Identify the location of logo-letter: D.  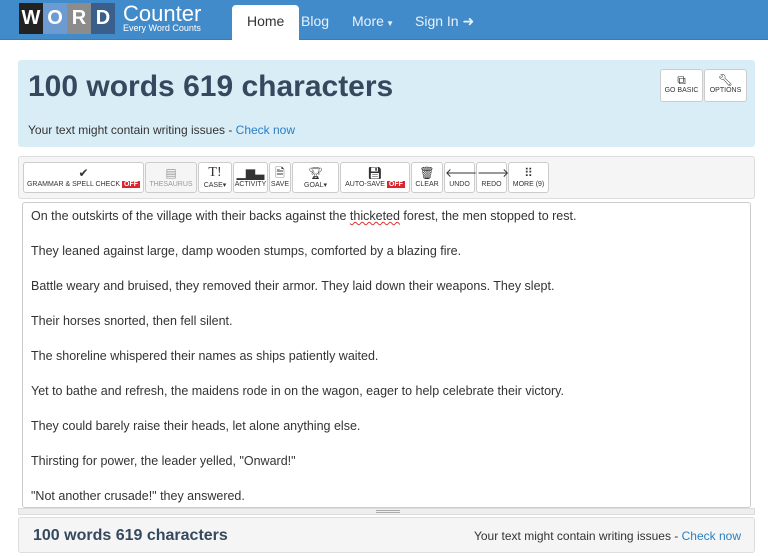
(103, 18).